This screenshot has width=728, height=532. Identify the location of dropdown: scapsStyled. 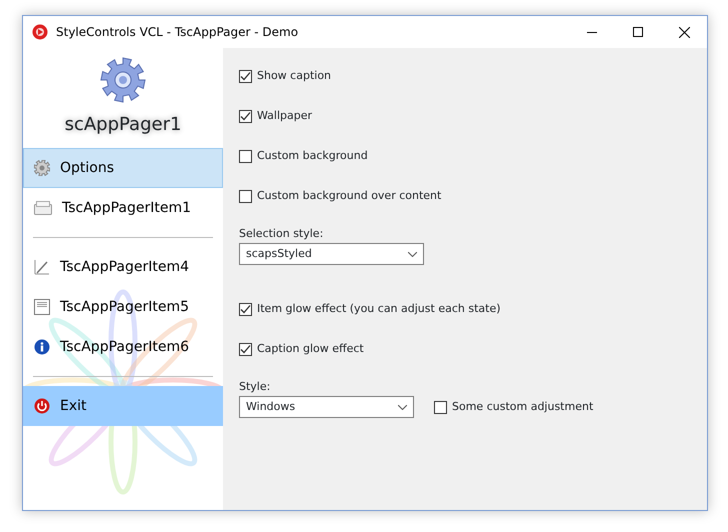
(331, 254).